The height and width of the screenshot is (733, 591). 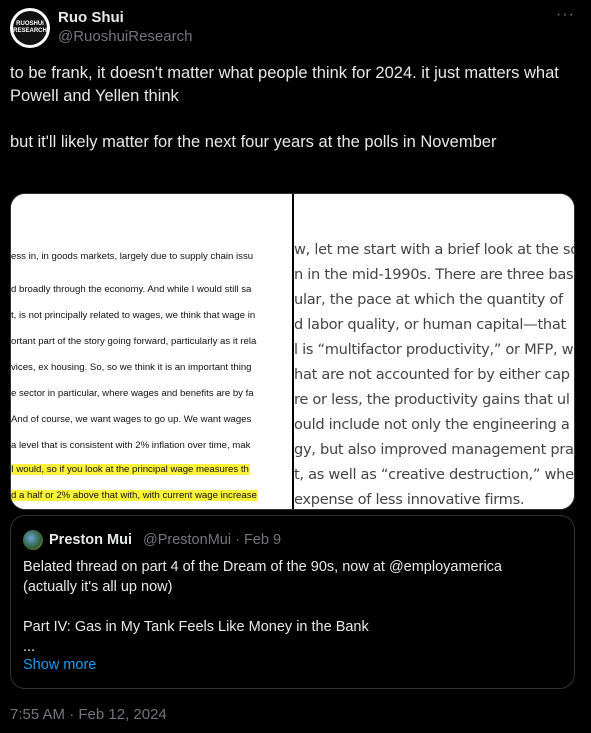 What do you see at coordinates (432, 424) in the screenshot?
I see `speech-line: ould include not only the engineering a` at bounding box center [432, 424].